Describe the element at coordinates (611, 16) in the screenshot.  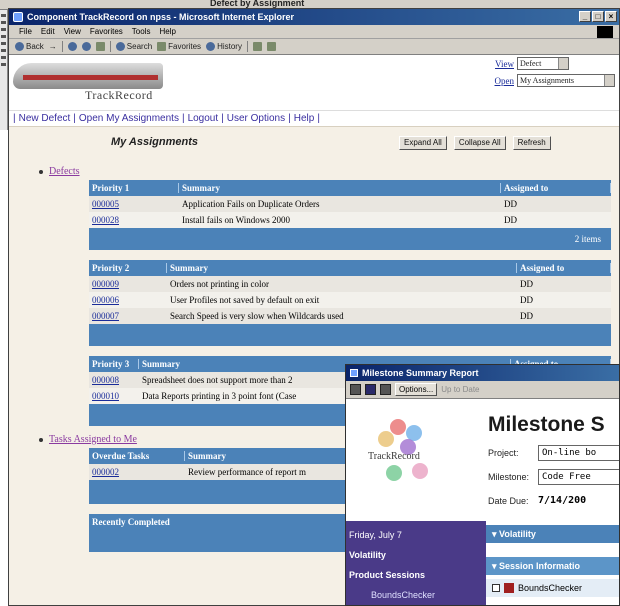
I see `close-button: ×` at that location.